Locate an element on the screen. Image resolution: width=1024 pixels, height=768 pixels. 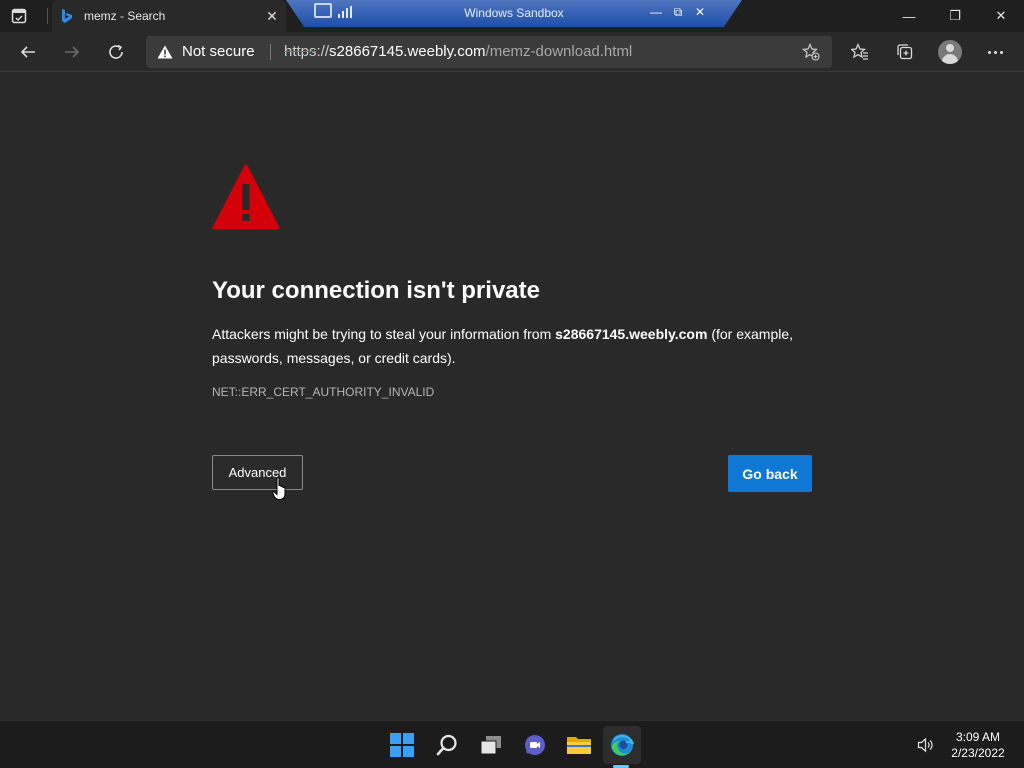
tab-memz-search: memz - Search ✕ is located at coordinates (169, 16).